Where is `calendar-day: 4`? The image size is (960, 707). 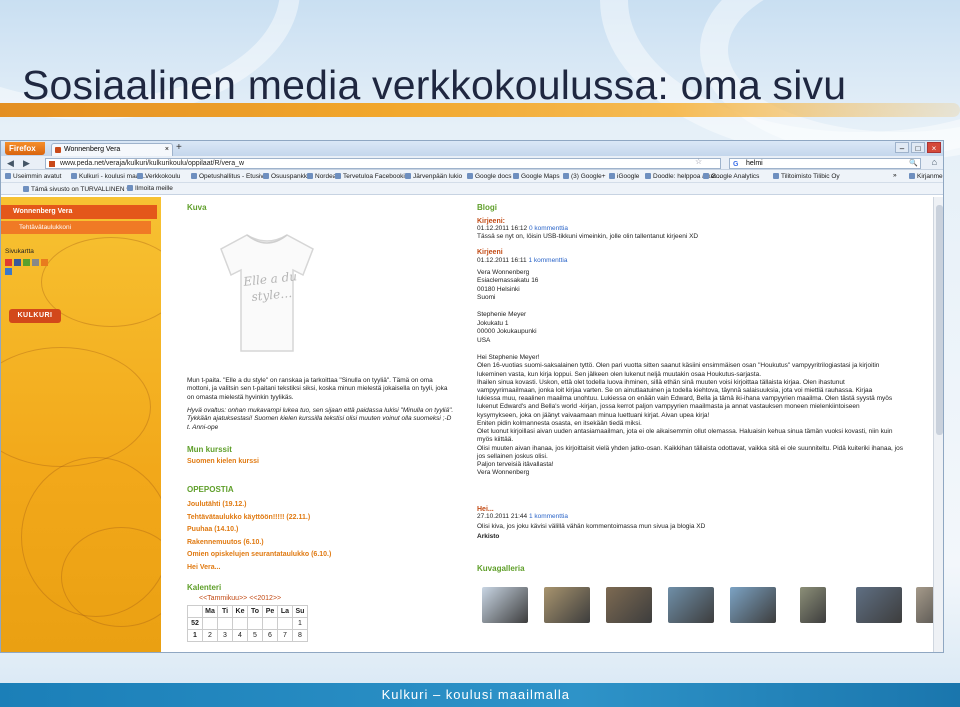
calendar-day: 4 is located at coordinates (240, 635).